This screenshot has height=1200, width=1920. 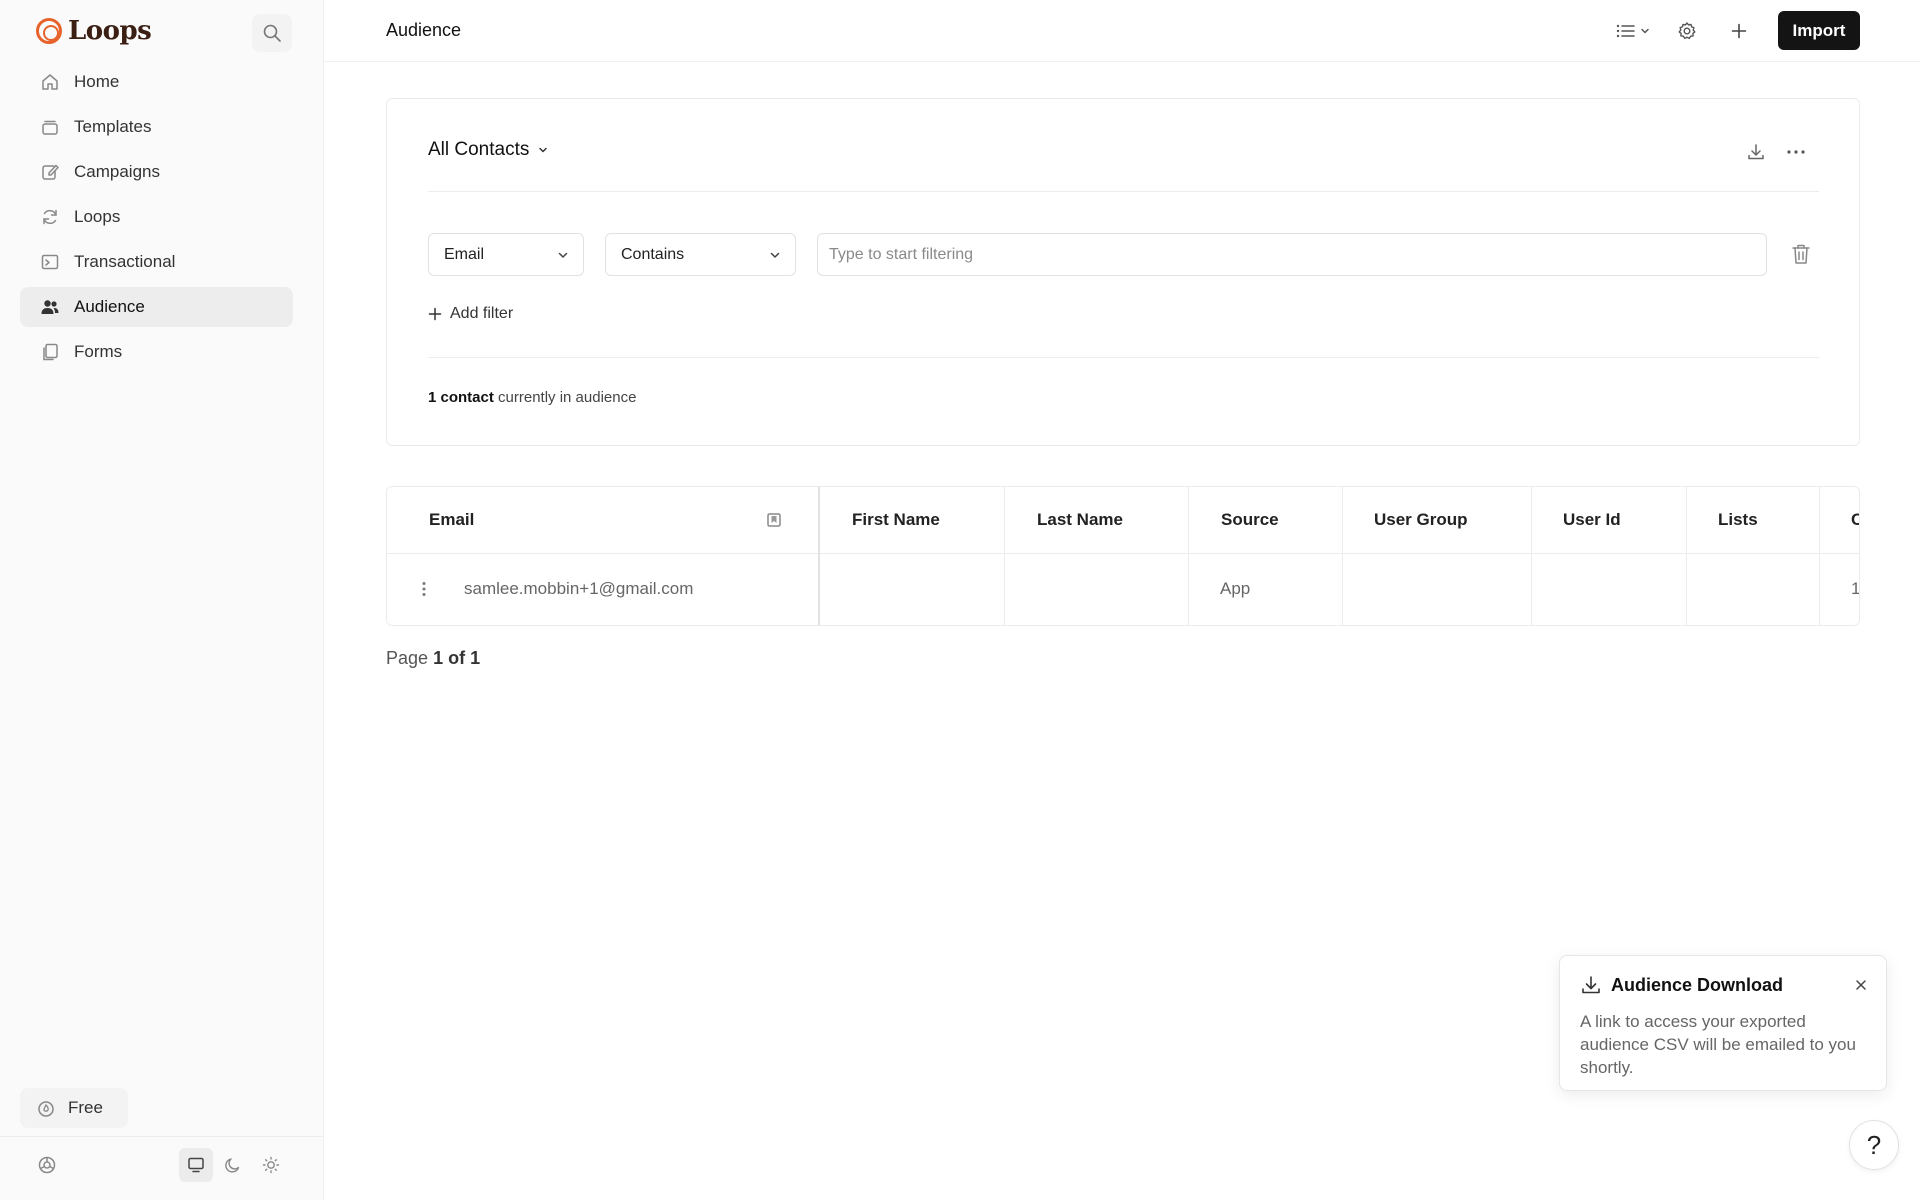 What do you see at coordinates (451, 520) in the screenshot?
I see `column-header-email: Email` at bounding box center [451, 520].